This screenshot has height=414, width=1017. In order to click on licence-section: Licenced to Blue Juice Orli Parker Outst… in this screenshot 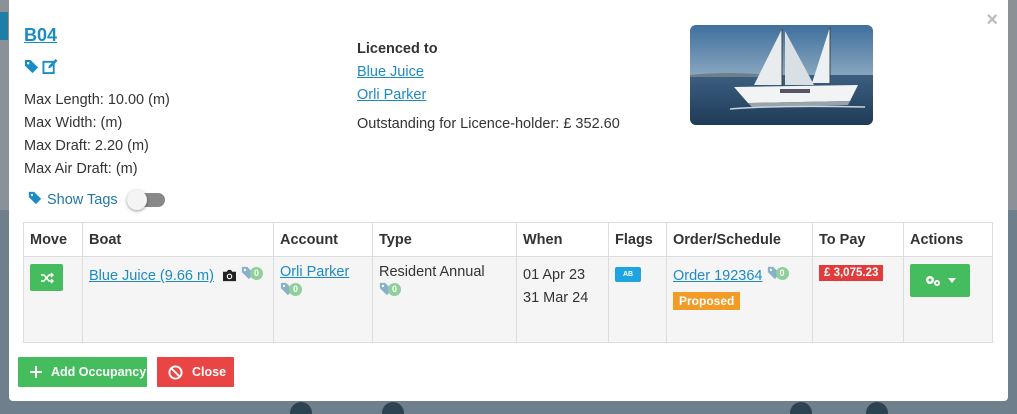, I will do `click(488, 87)`.